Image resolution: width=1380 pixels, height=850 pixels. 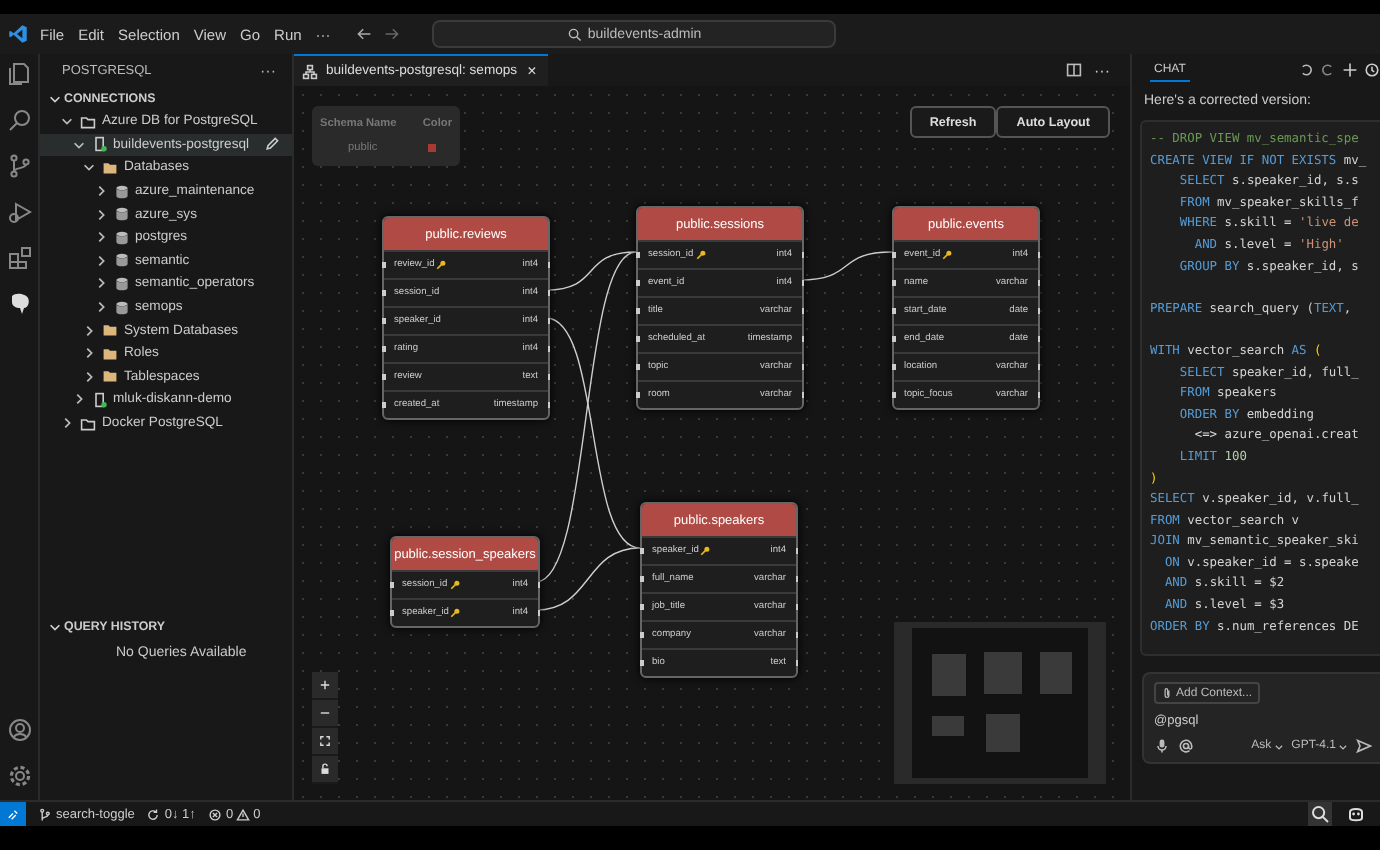 I want to click on redo-icon, so click(x=1328, y=70).